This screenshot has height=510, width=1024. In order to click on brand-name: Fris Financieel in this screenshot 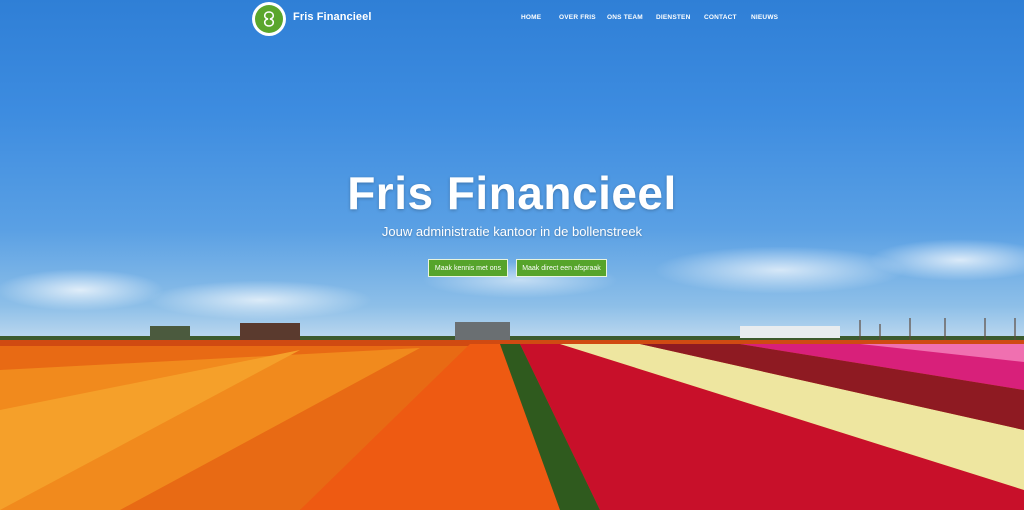, I will do `click(332, 17)`.